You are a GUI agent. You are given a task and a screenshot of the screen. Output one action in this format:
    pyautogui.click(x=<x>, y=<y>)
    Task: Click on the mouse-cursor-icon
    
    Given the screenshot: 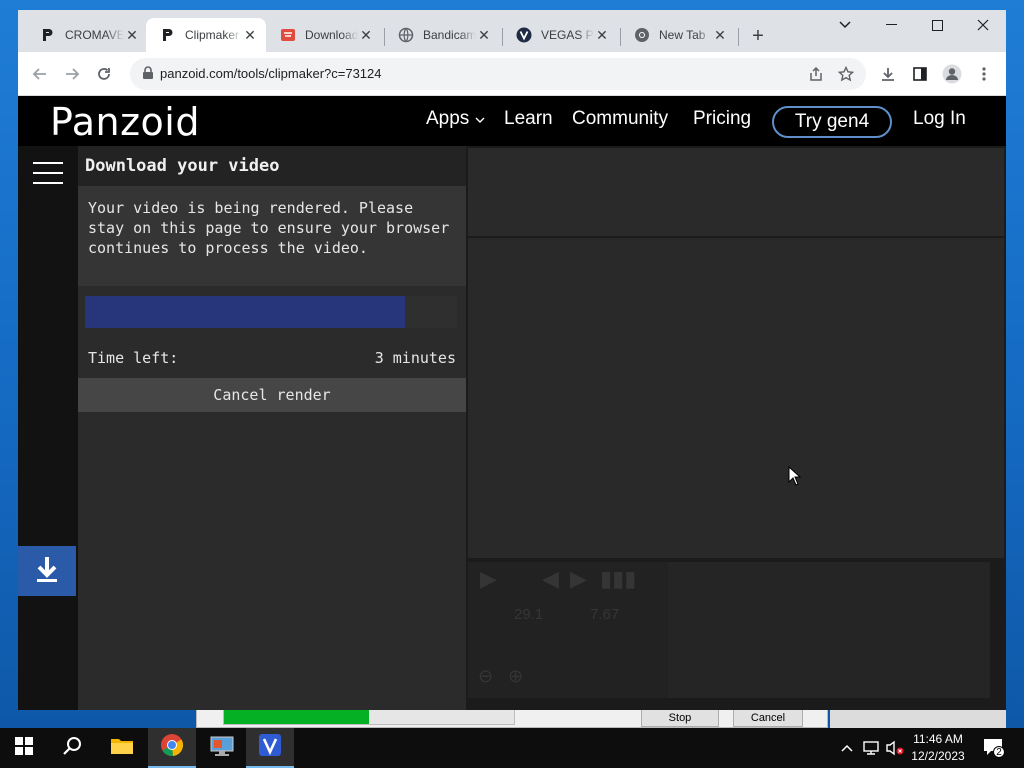 What is the action you would take?
    pyautogui.click(x=795, y=475)
    